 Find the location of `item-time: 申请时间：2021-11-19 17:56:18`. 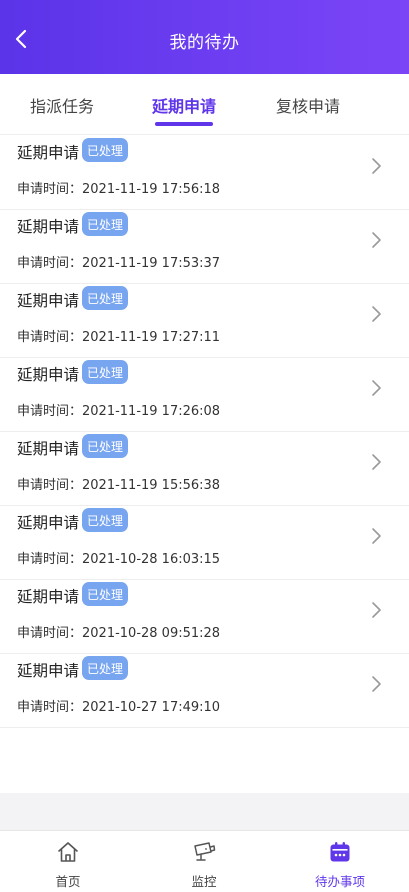

item-time: 申请时间：2021-11-19 17:56:18 is located at coordinates (119, 189).